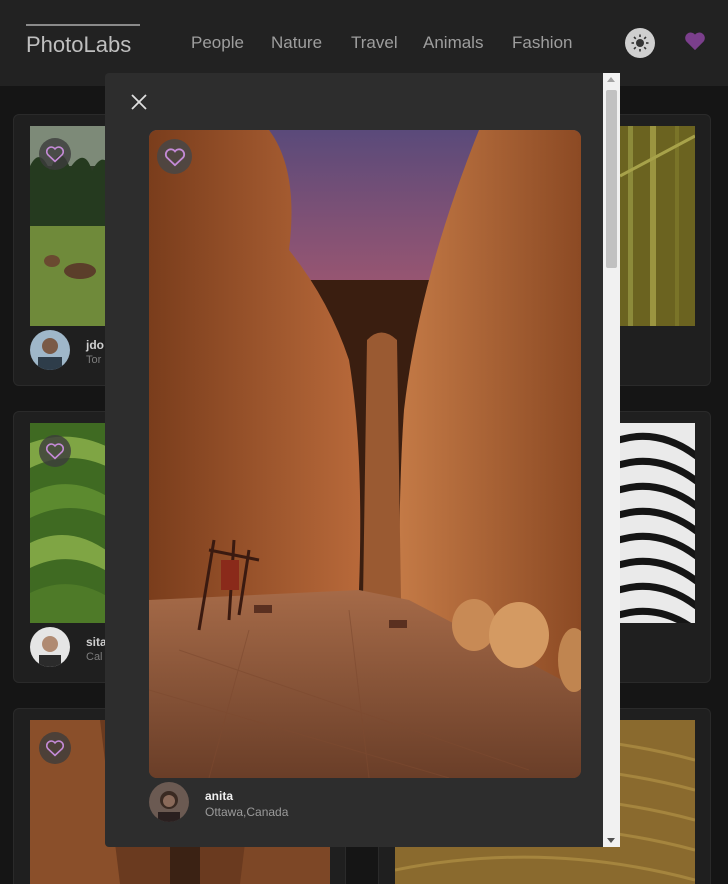 This screenshot has width=728, height=884. What do you see at coordinates (611, 79) in the screenshot?
I see `scroll-up-arrow-icon` at bounding box center [611, 79].